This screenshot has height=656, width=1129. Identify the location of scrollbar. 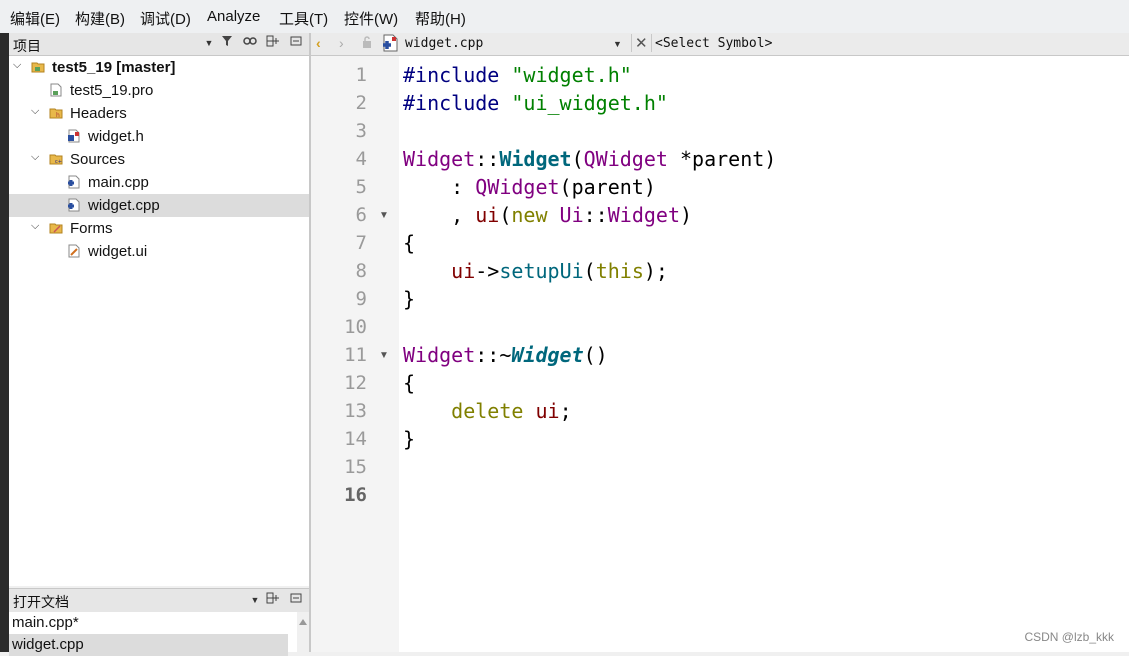
(303, 632).